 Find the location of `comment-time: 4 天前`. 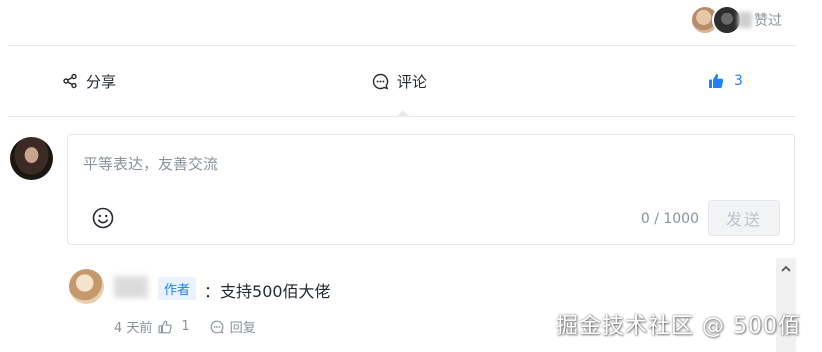

comment-time: 4 天前 is located at coordinates (133, 328).